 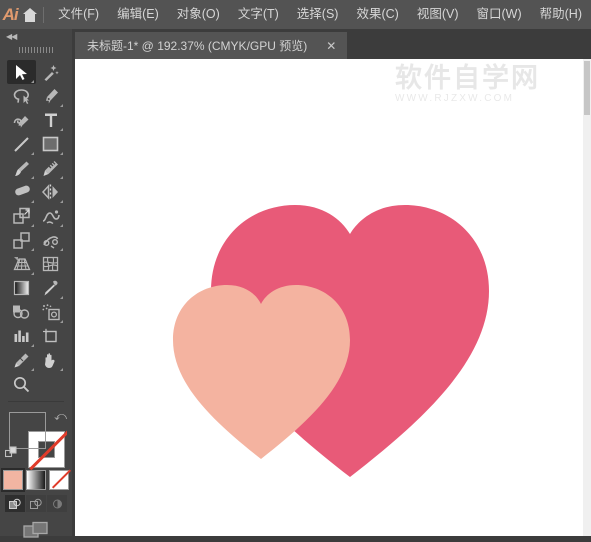 I want to click on change-screen-mode-icon, so click(x=35, y=529).